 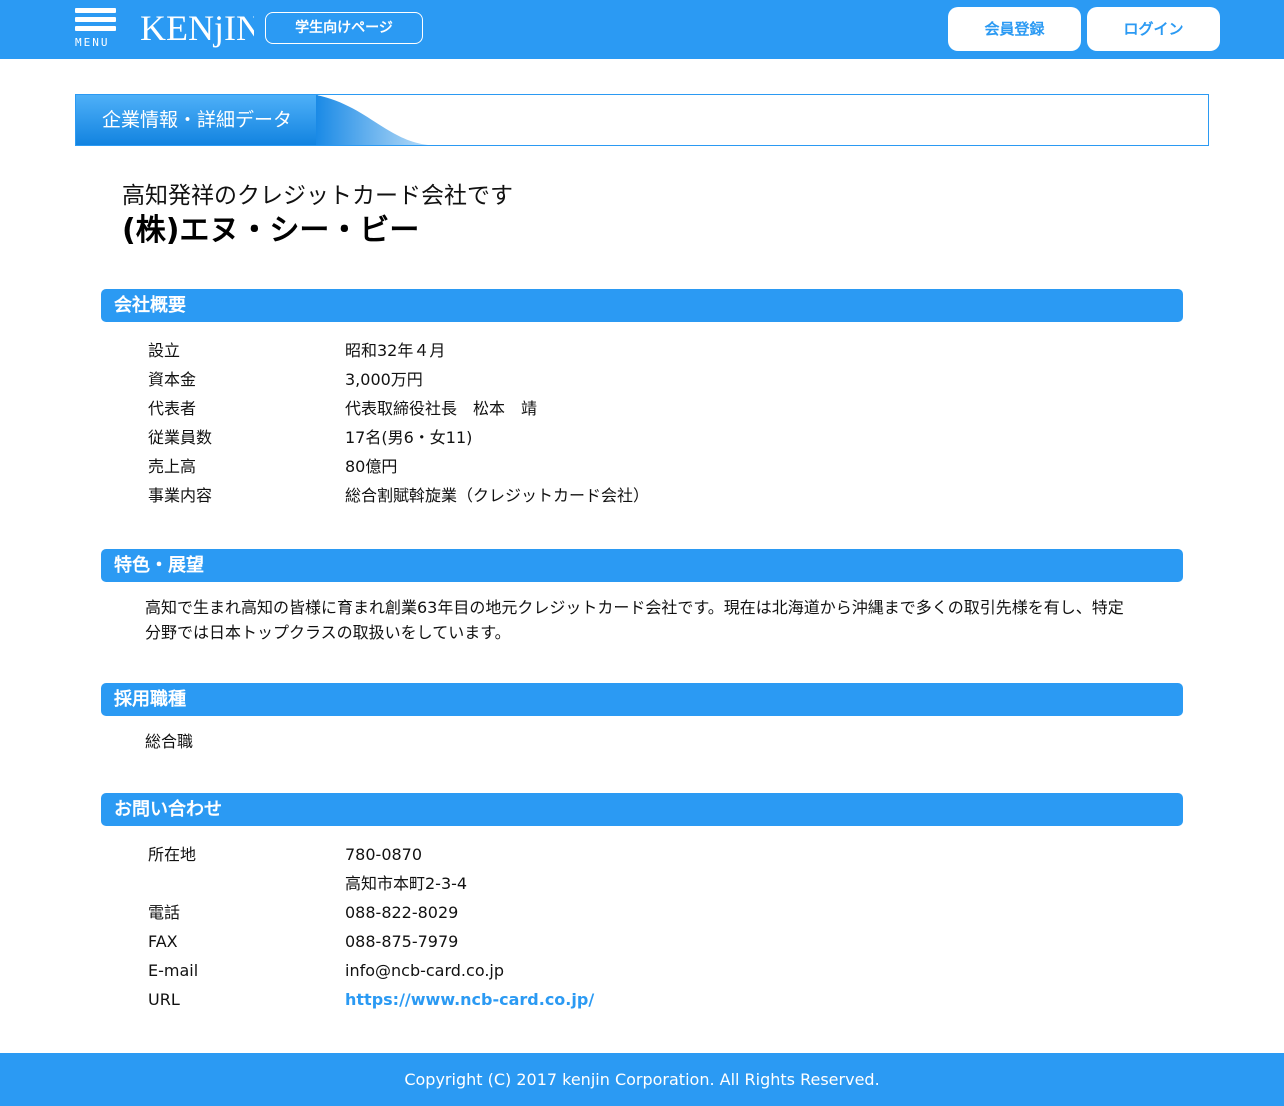 I want to click on row-value: 3,000万円, so click(x=384, y=379).